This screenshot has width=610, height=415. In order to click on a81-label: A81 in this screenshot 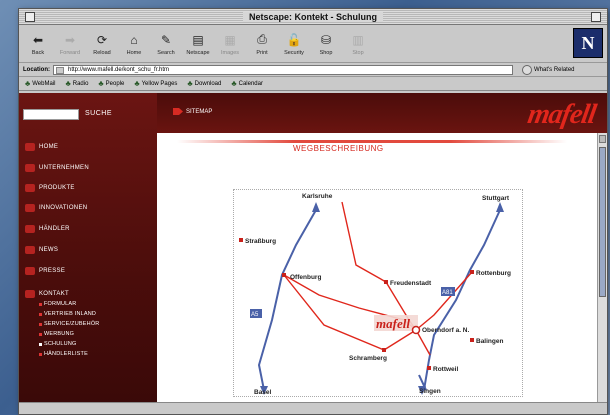, I will do `click(447, 293)`.